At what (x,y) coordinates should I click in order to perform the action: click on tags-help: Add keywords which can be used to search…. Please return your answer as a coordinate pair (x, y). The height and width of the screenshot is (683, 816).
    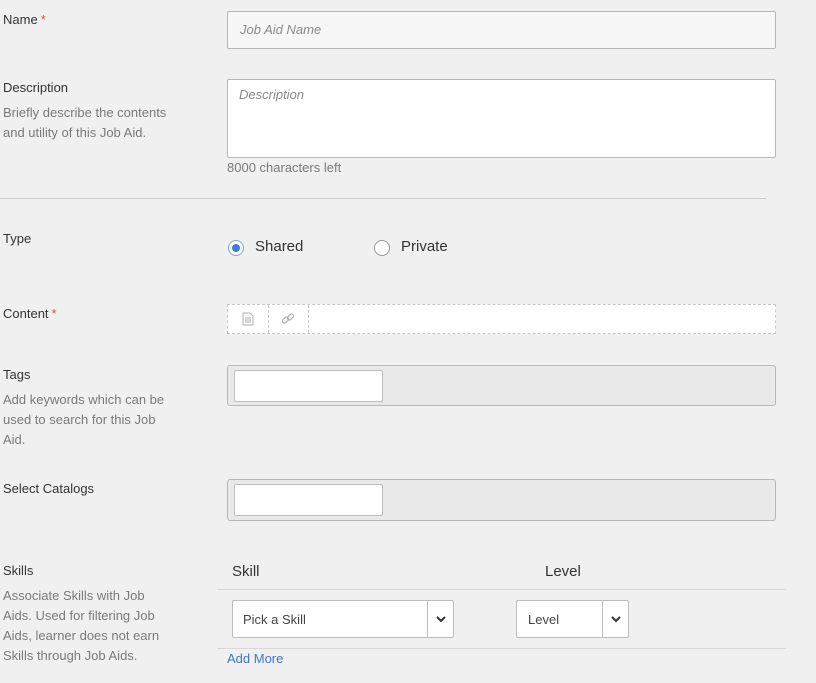
    Looking at the image, I should click on (84, 419).